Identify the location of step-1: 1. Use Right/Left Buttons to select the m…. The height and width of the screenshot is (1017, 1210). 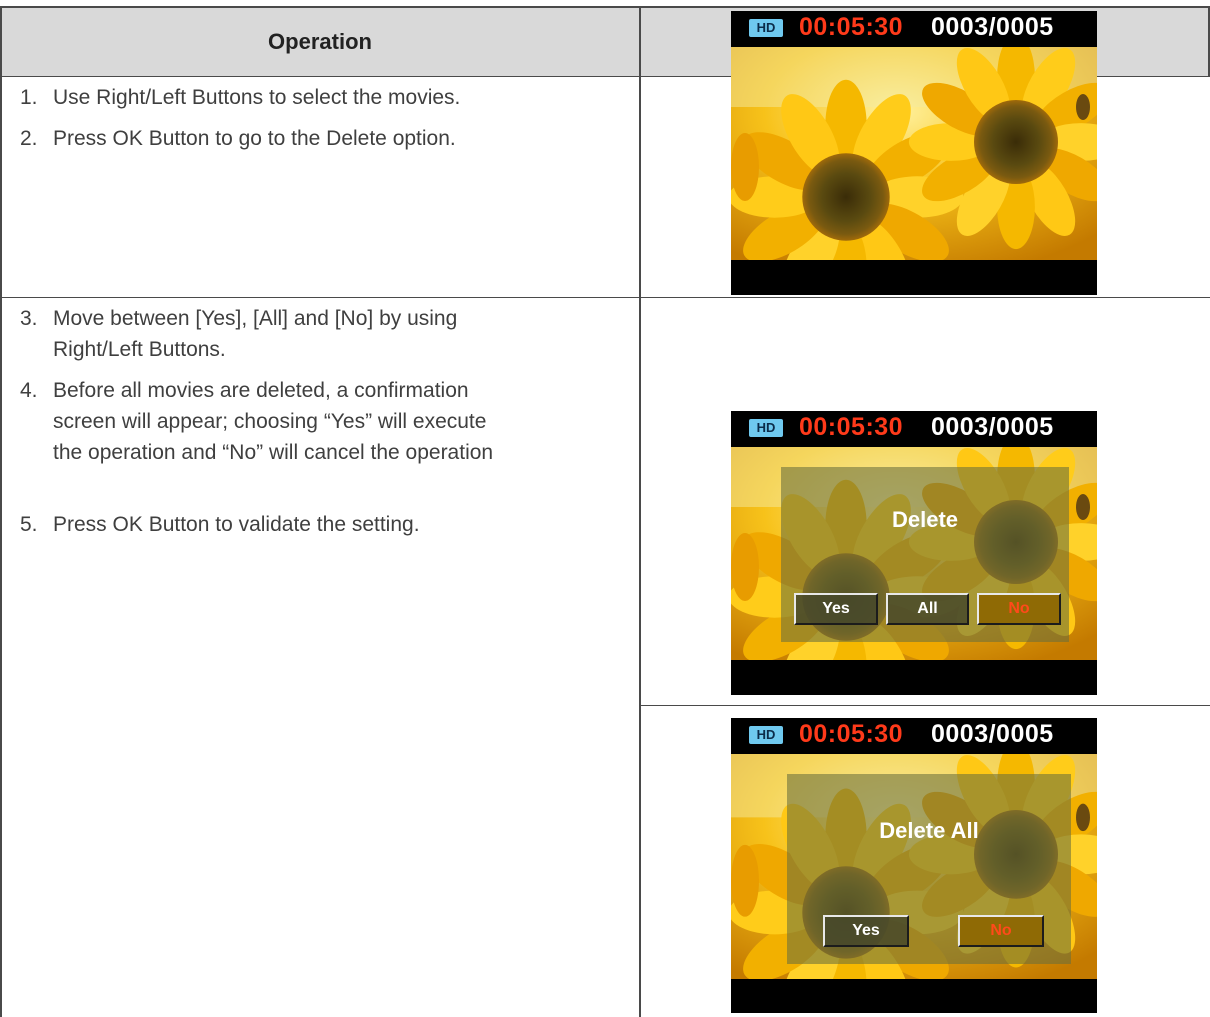
(240, 97).